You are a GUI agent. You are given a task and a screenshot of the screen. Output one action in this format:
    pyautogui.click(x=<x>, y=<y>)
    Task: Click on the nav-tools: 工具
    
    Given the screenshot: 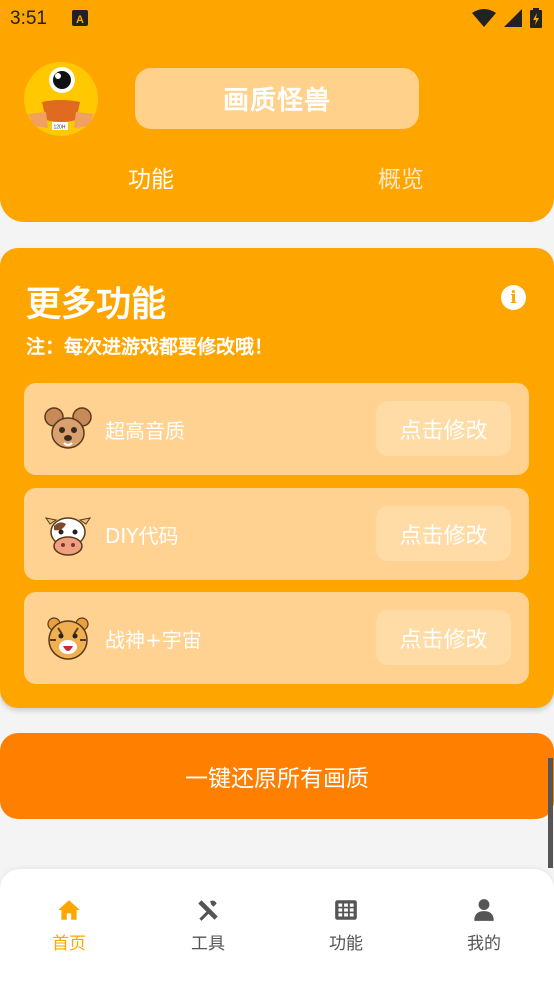 What is the action you would take?
    pyautogui.click(x=208, y=925)
    